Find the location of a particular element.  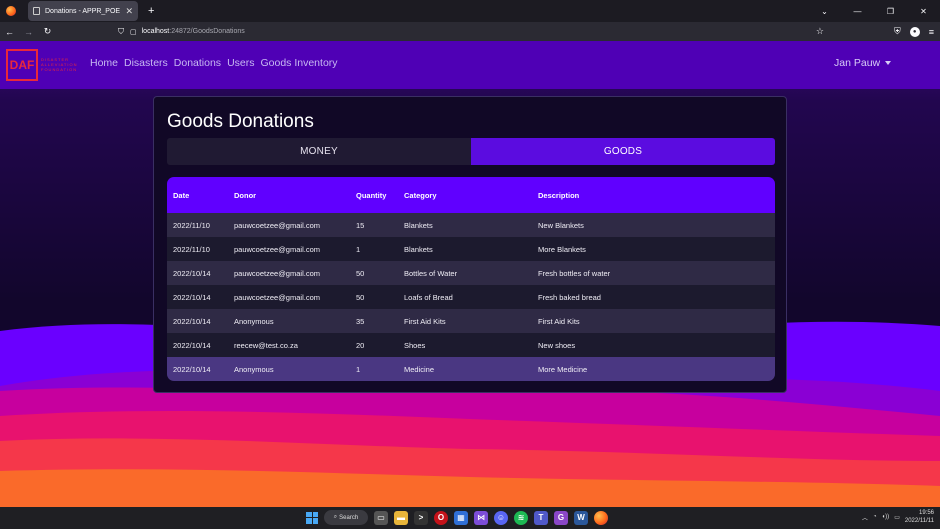

url-bar: ⛉ ▢ localhost:24872/GoodsDonations ☆ is located at coordinates (471, 31).